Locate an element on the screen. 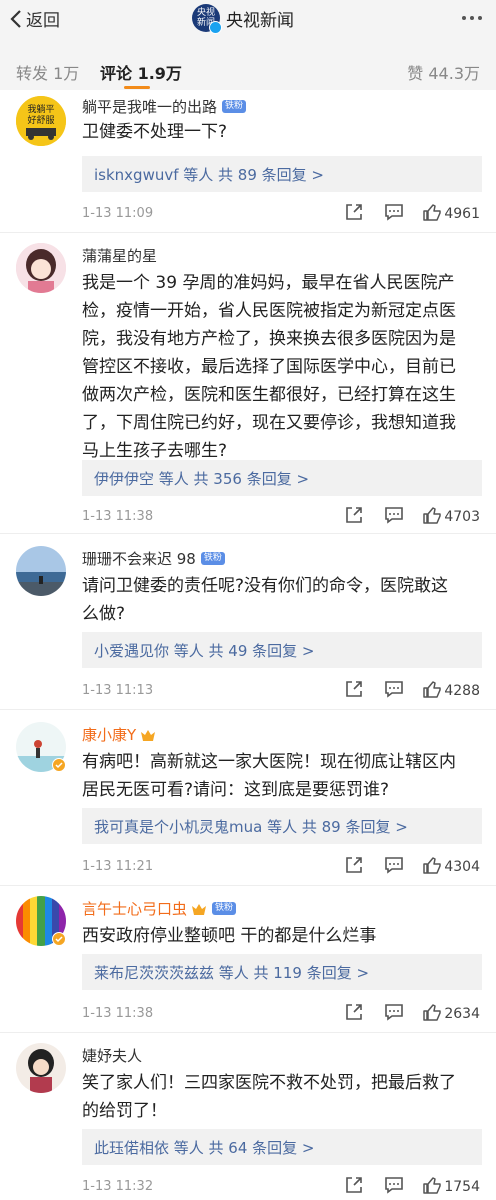  like-count: 2634 is located at coordinates (462, 1014).